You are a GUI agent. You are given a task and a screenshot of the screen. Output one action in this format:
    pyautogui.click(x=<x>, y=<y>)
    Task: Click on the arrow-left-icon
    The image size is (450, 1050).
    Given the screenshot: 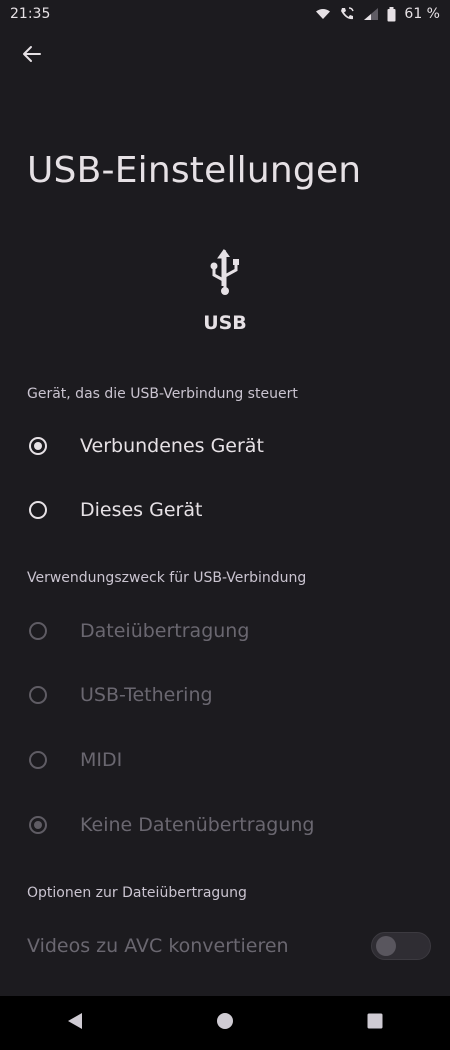 What is the action you would take?
    pyautogui.click(x=32, y=56)
    